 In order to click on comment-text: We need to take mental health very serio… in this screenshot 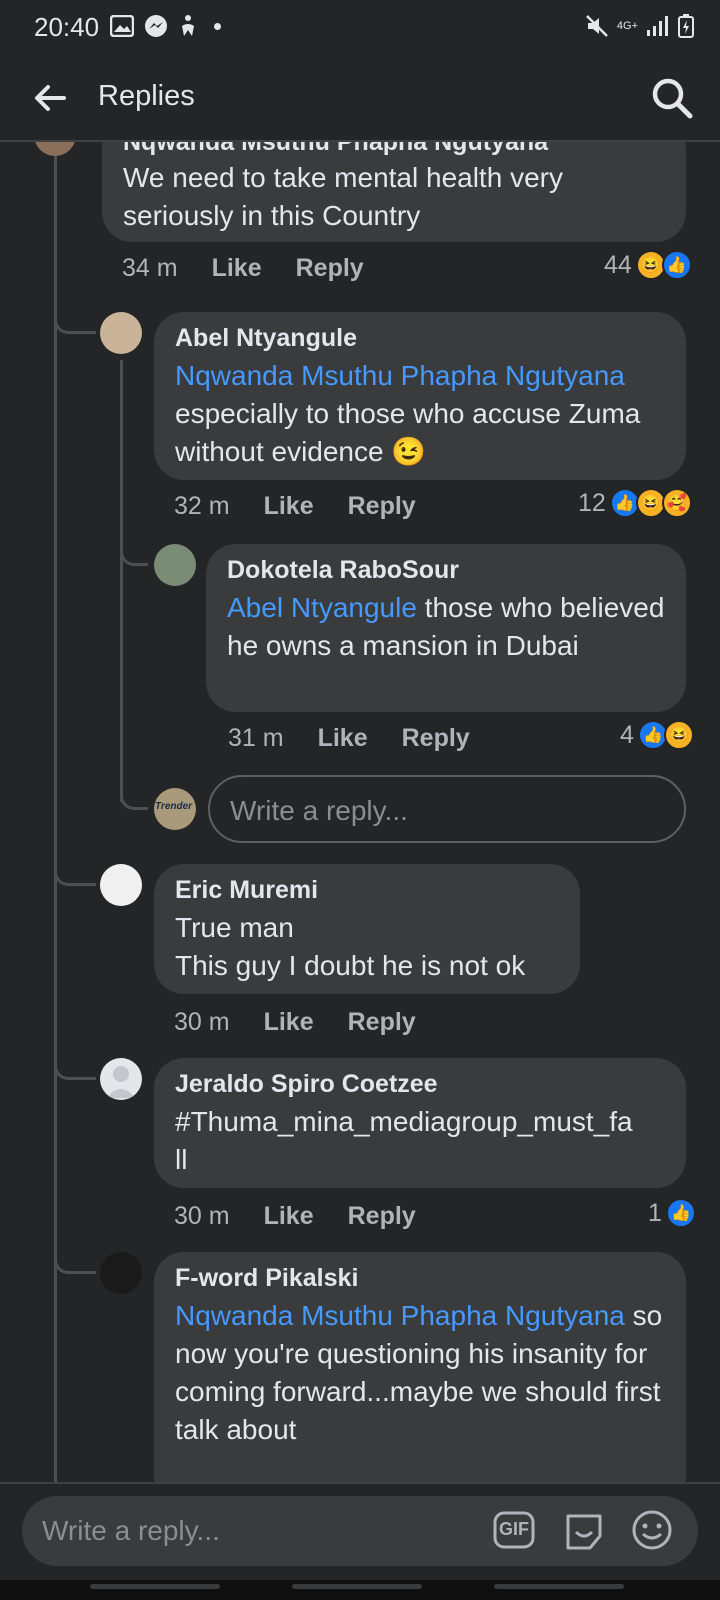, I will do `click(343, 196)`.